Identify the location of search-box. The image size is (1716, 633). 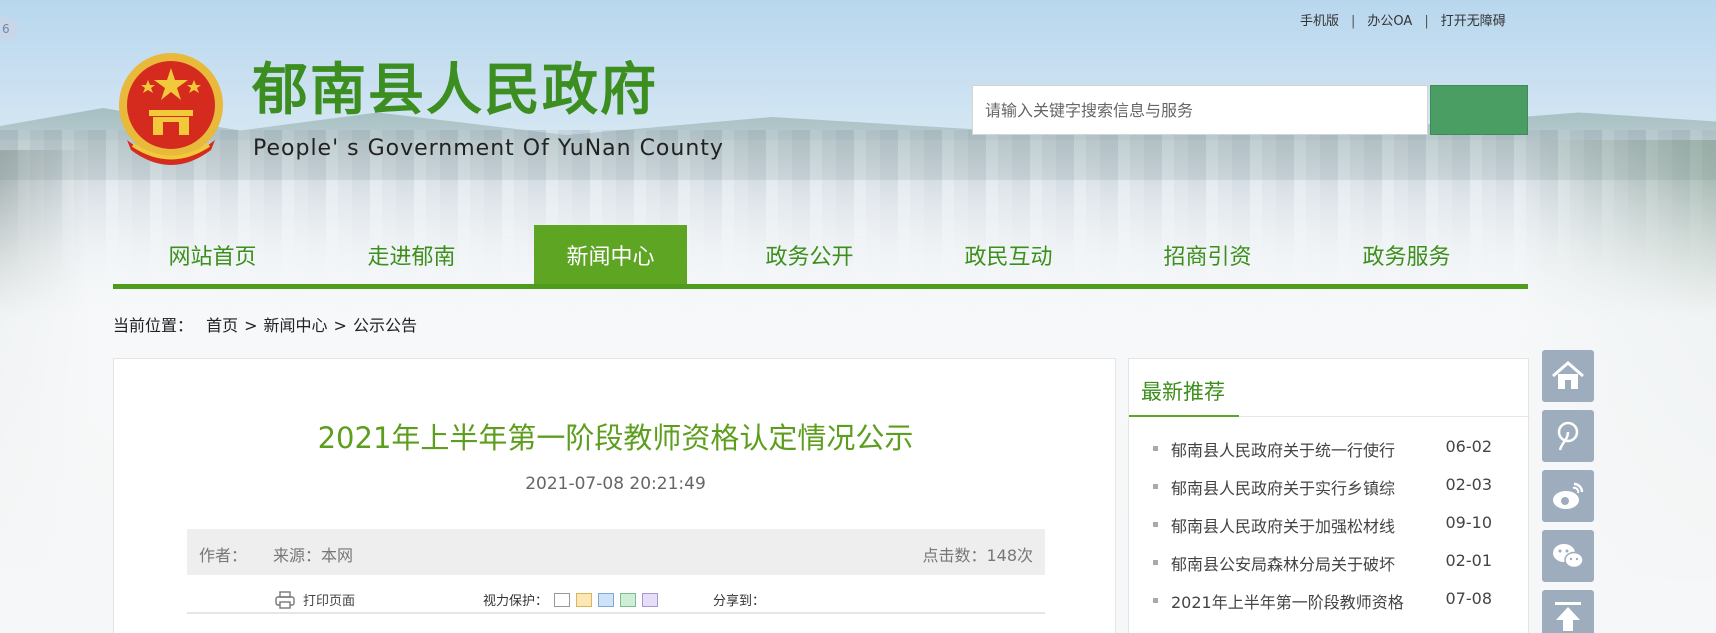
(1200, 110).